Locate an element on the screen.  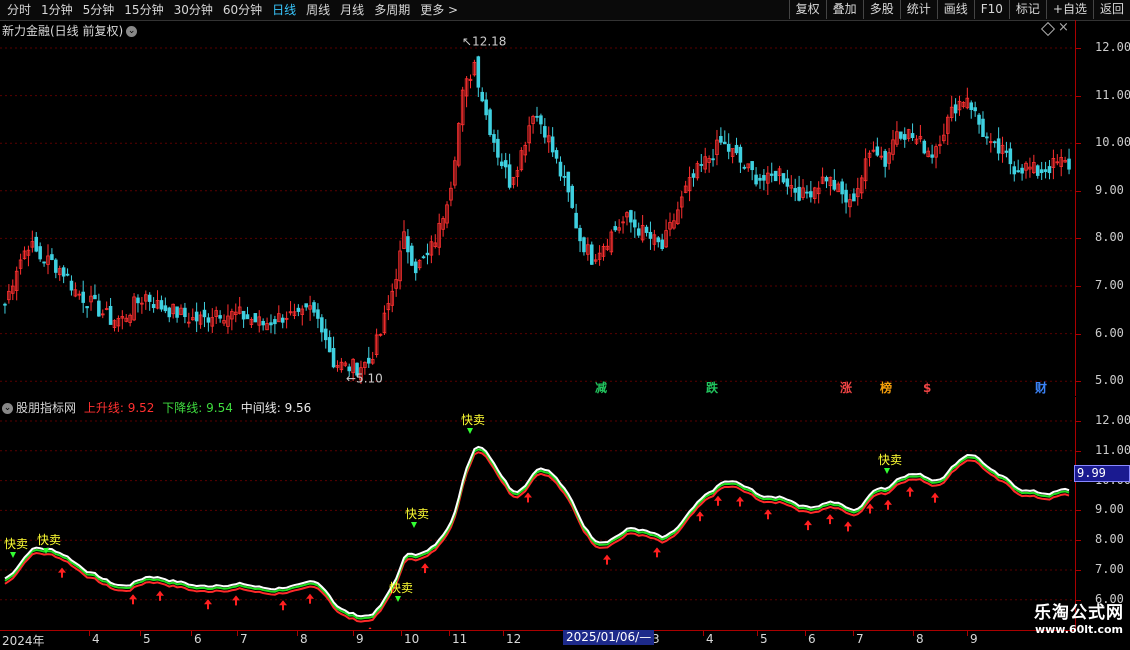
tab-period-3: 15分钟 is located at coordinates (143, 10).